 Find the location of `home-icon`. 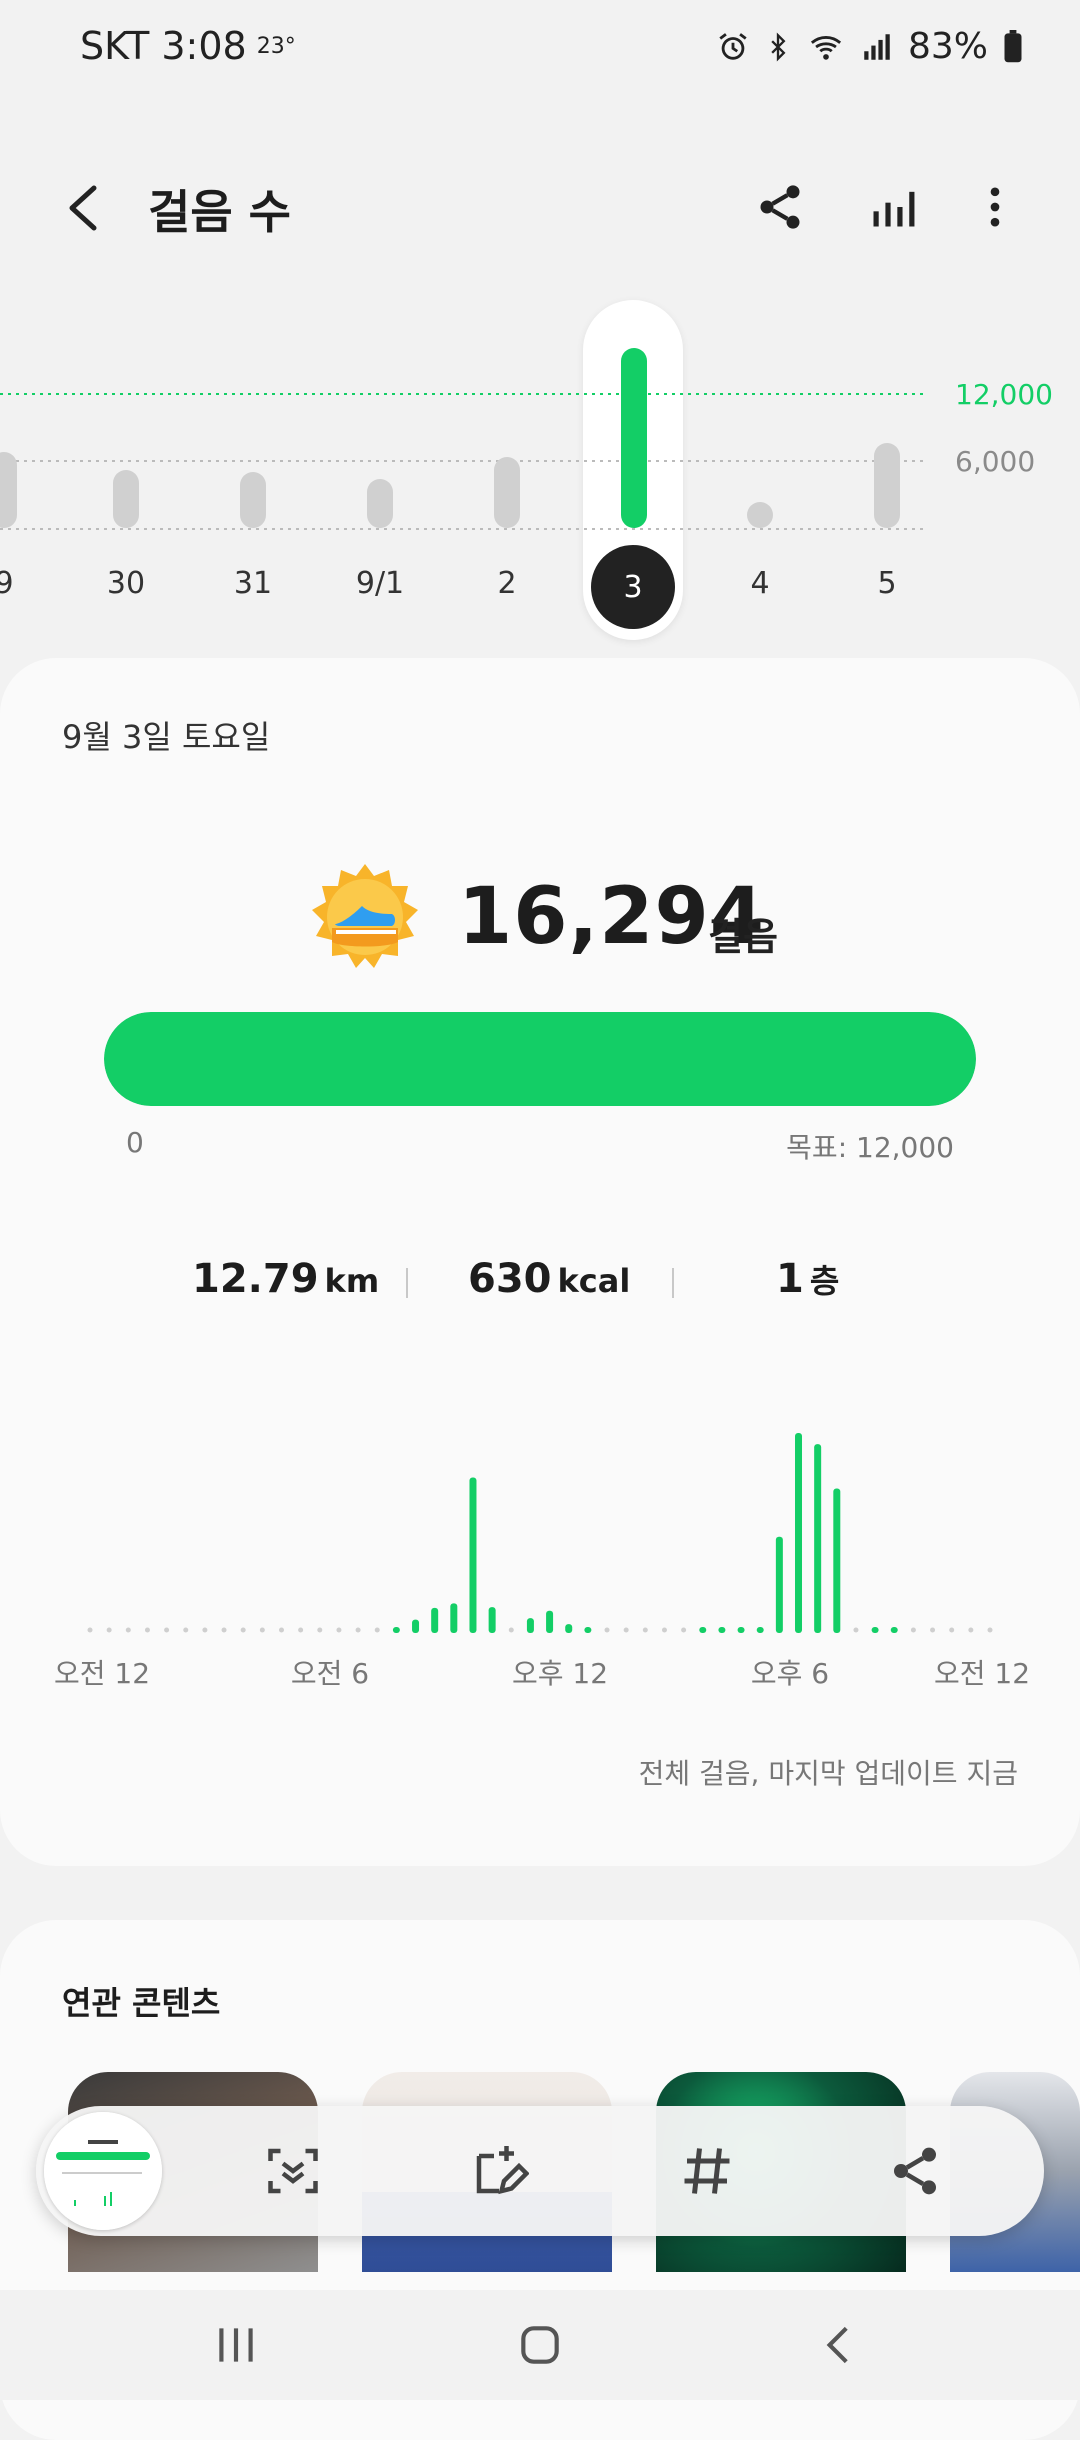

home-icon is located at coordinates (540, 2345).